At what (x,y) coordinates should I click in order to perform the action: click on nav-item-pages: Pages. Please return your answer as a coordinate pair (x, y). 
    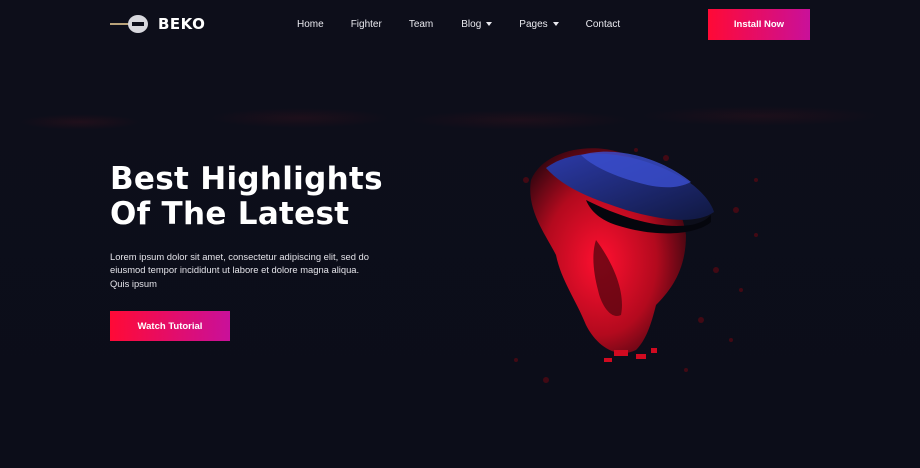
    Looking at the image, I should click on (539, 24).